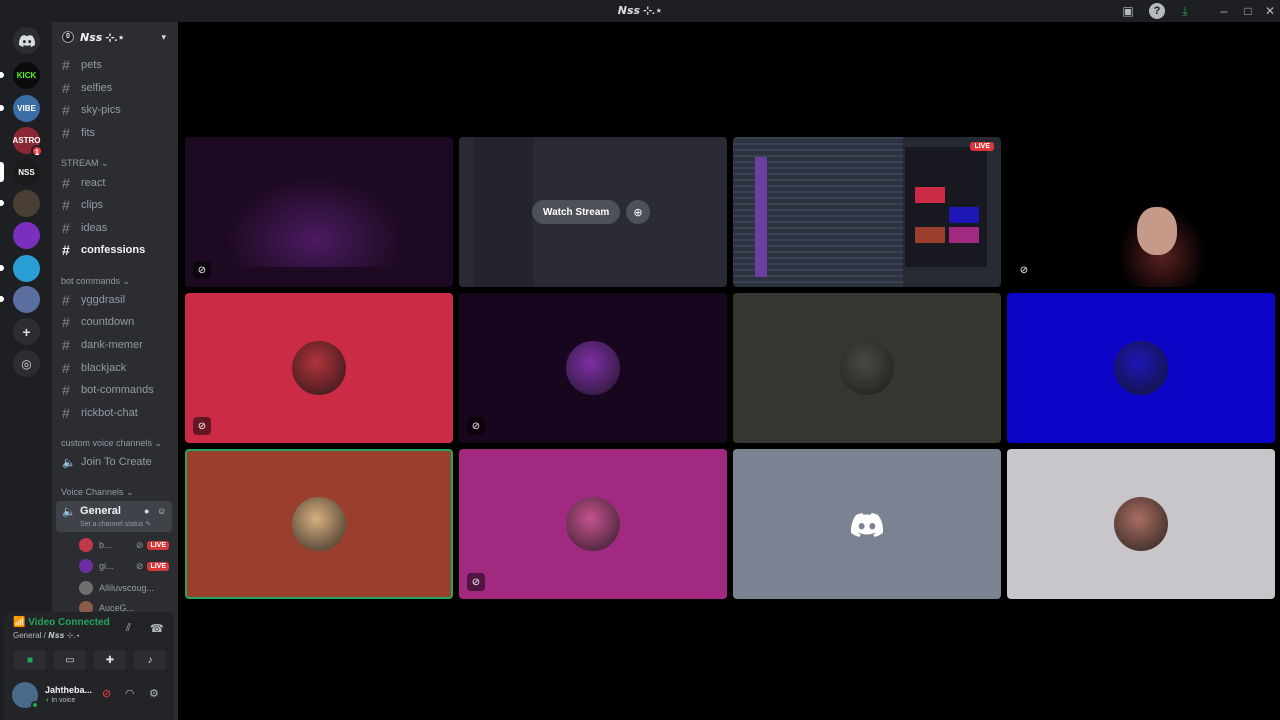  Describe the element at coordinates (115, 345) in the screenshot. I see `channel-dank-memer: # dank-memer` at that location.